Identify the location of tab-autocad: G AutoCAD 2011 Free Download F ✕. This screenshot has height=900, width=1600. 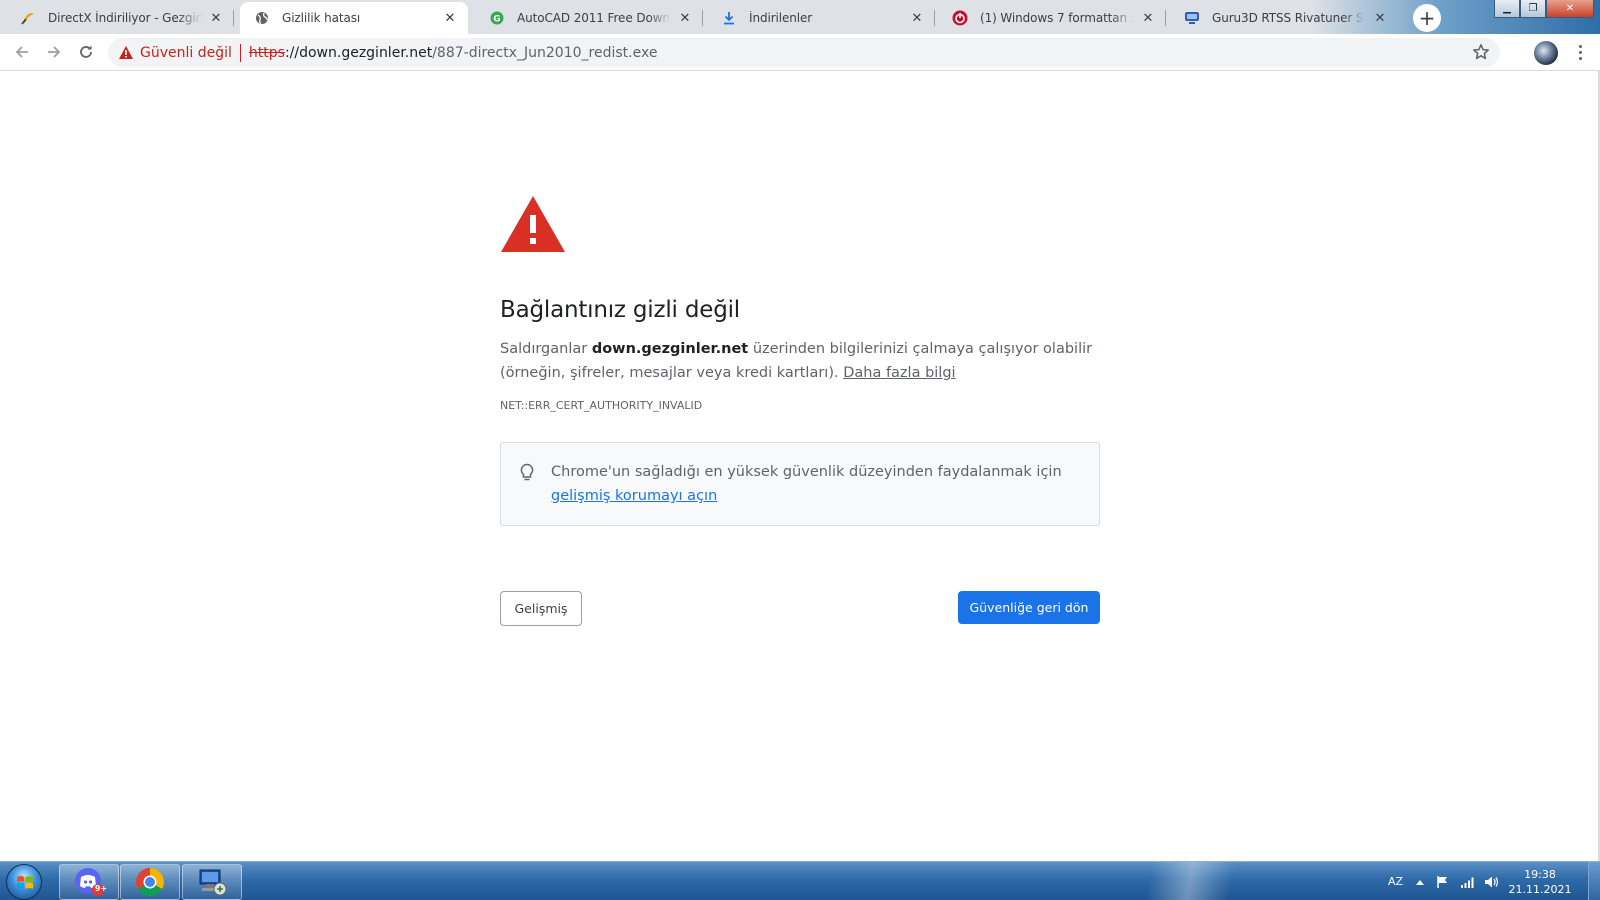
(589, 18).